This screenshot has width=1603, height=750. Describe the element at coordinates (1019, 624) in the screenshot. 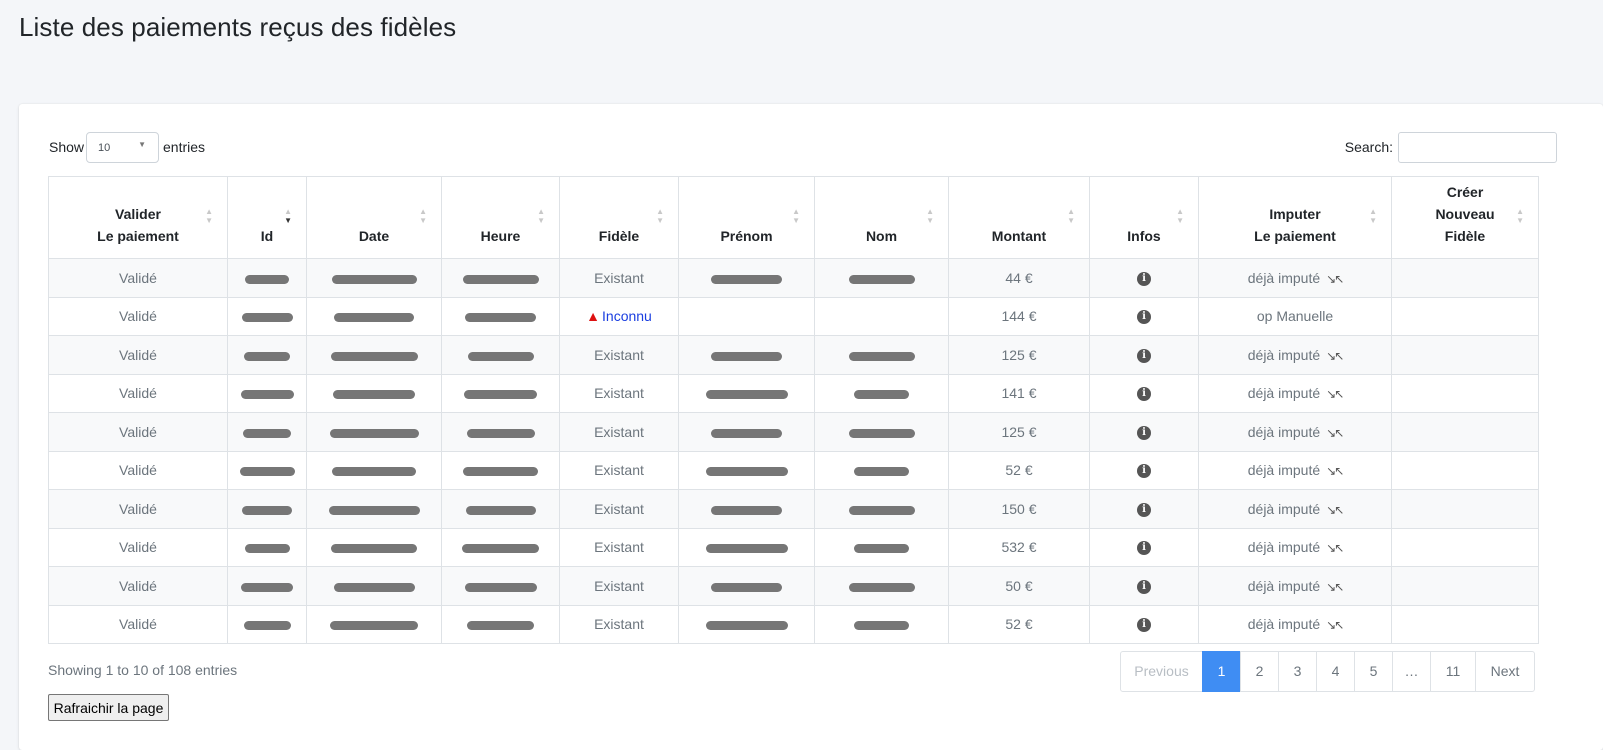

I see `montant-cell: 52 €` at that location.